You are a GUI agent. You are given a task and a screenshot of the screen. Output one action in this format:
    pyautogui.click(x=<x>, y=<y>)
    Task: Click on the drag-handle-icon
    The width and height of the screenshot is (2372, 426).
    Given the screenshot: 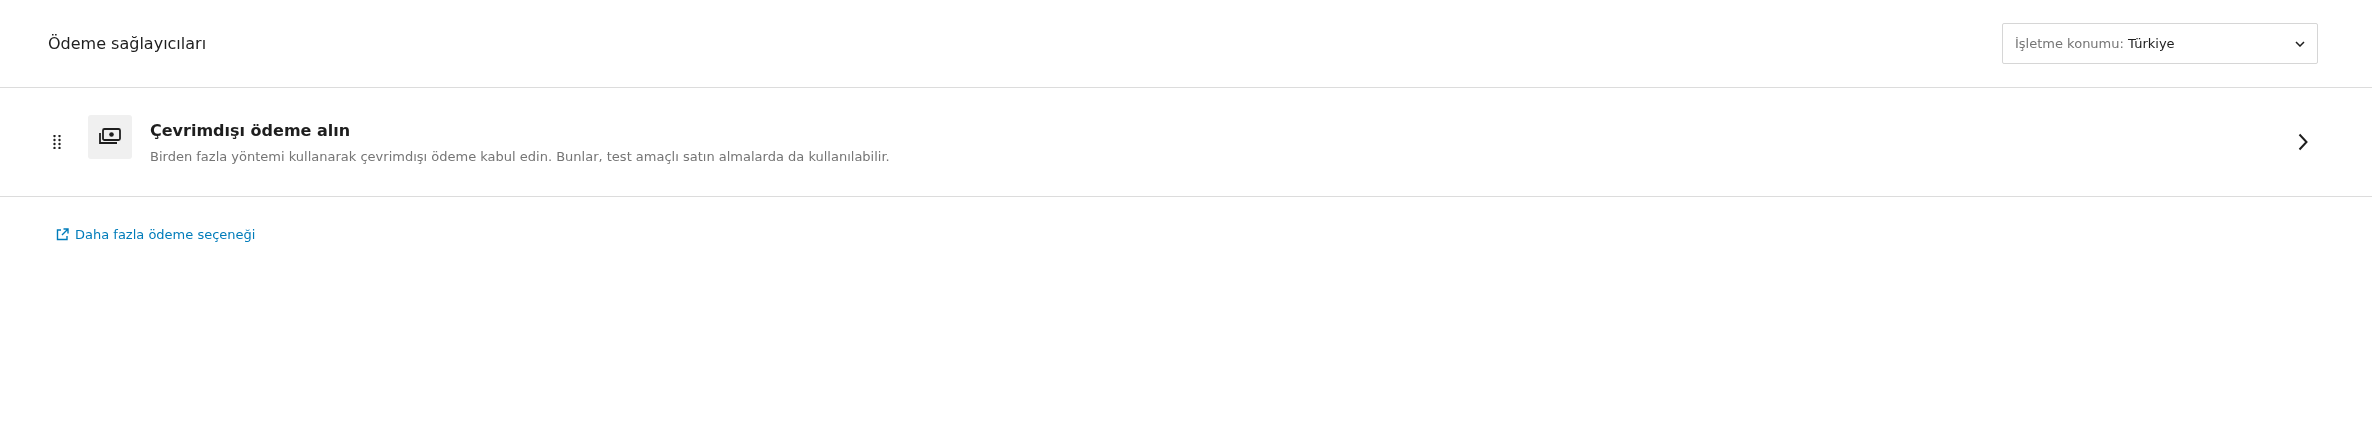 What is the action you would take?
    pyautogui.click(x=57, y=142)
    